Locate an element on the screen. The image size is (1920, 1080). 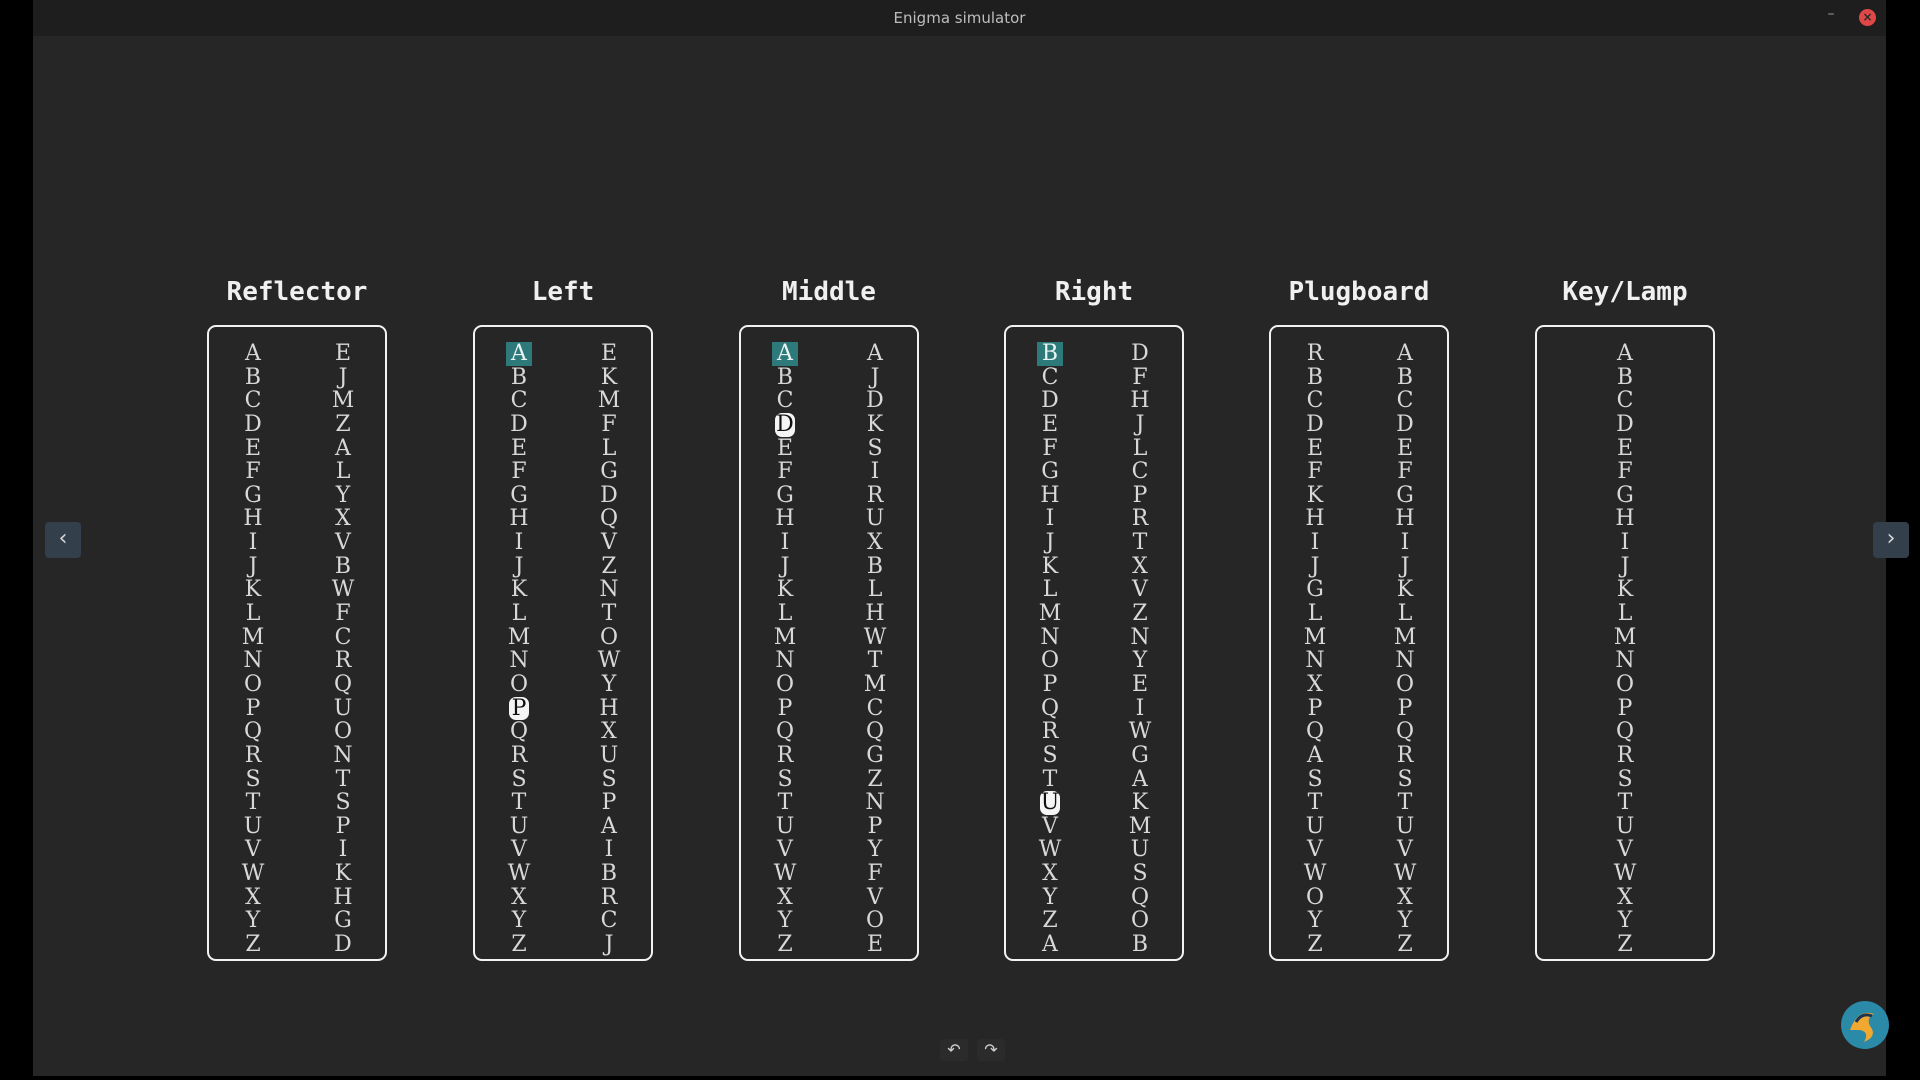
letter-cell: F is located at coordinates (609, 425).